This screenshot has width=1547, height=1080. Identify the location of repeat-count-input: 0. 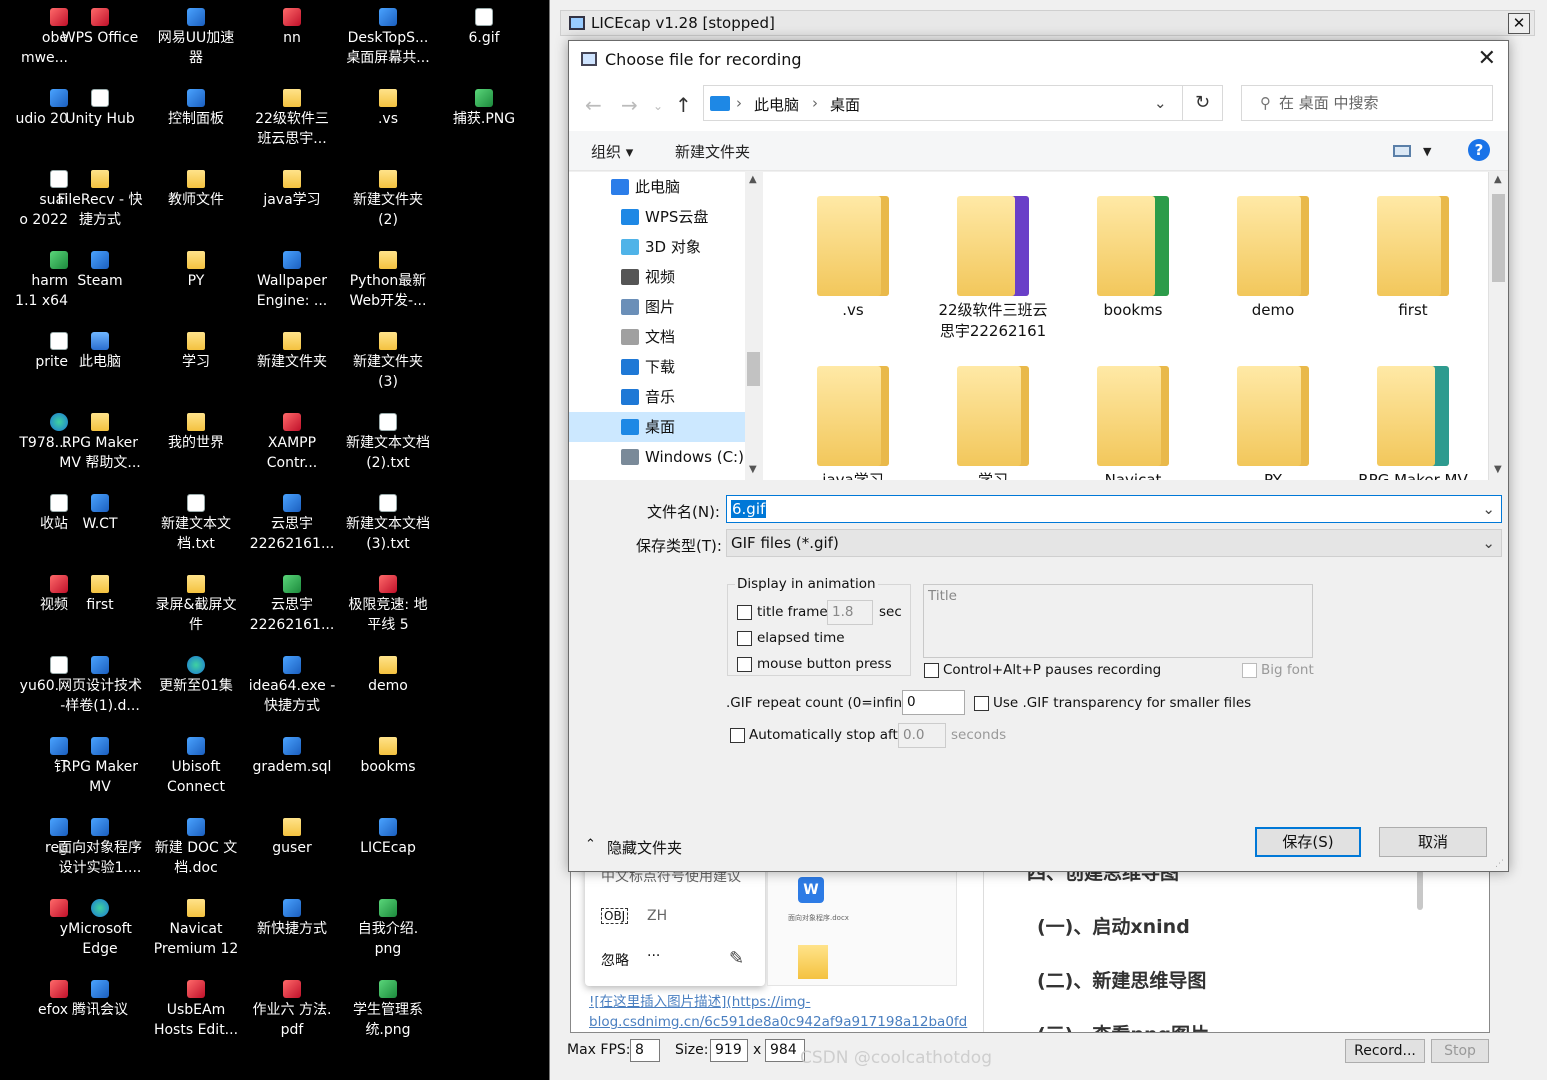
(933, 702).